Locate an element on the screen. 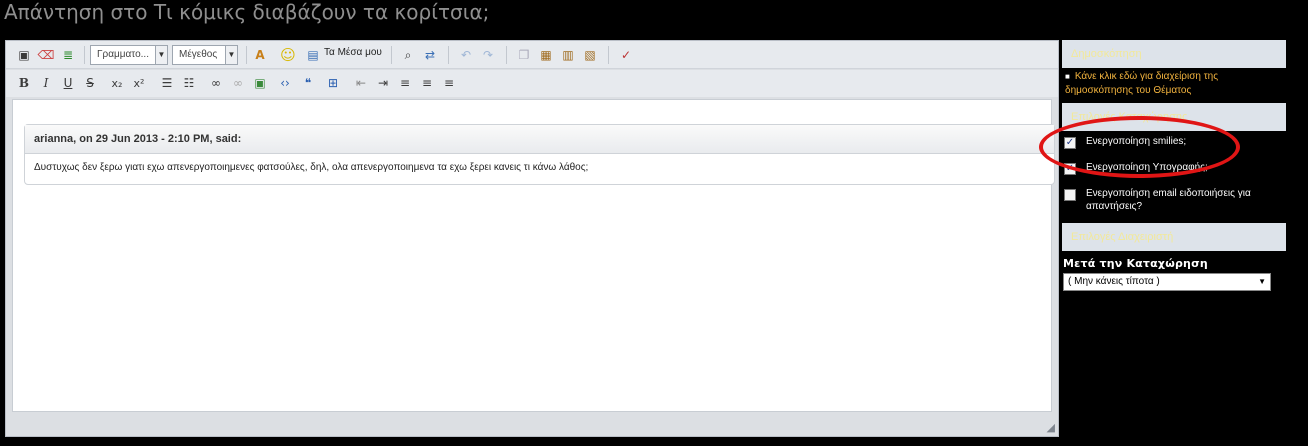  spoiler-icon: ⊞ is located at coordinates (333, 83).